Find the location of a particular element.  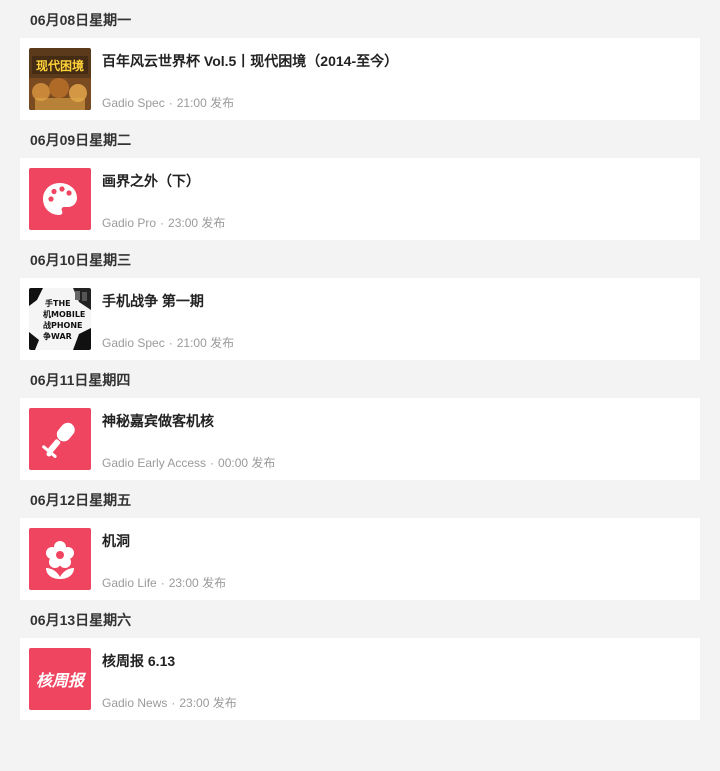

phone-war-cover-image: 手THE 机MOBILE 战PHONE 争WAR is located at coordinates (60, 319).